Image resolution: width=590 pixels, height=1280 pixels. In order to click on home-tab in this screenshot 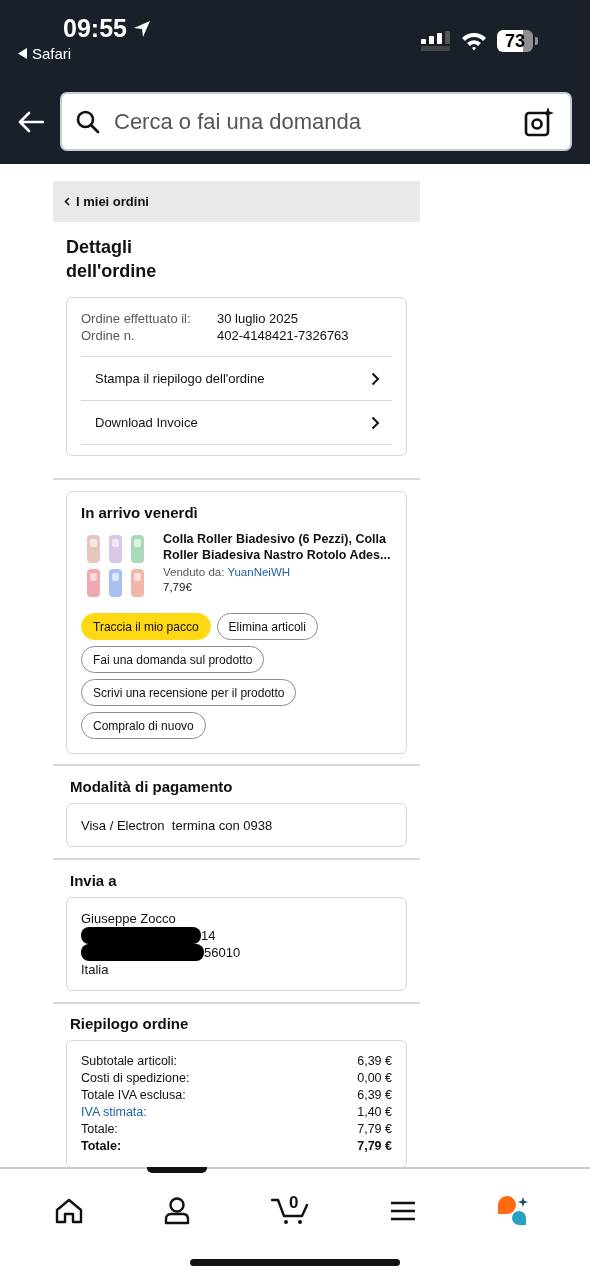, I will do `click(68, 1211)`.